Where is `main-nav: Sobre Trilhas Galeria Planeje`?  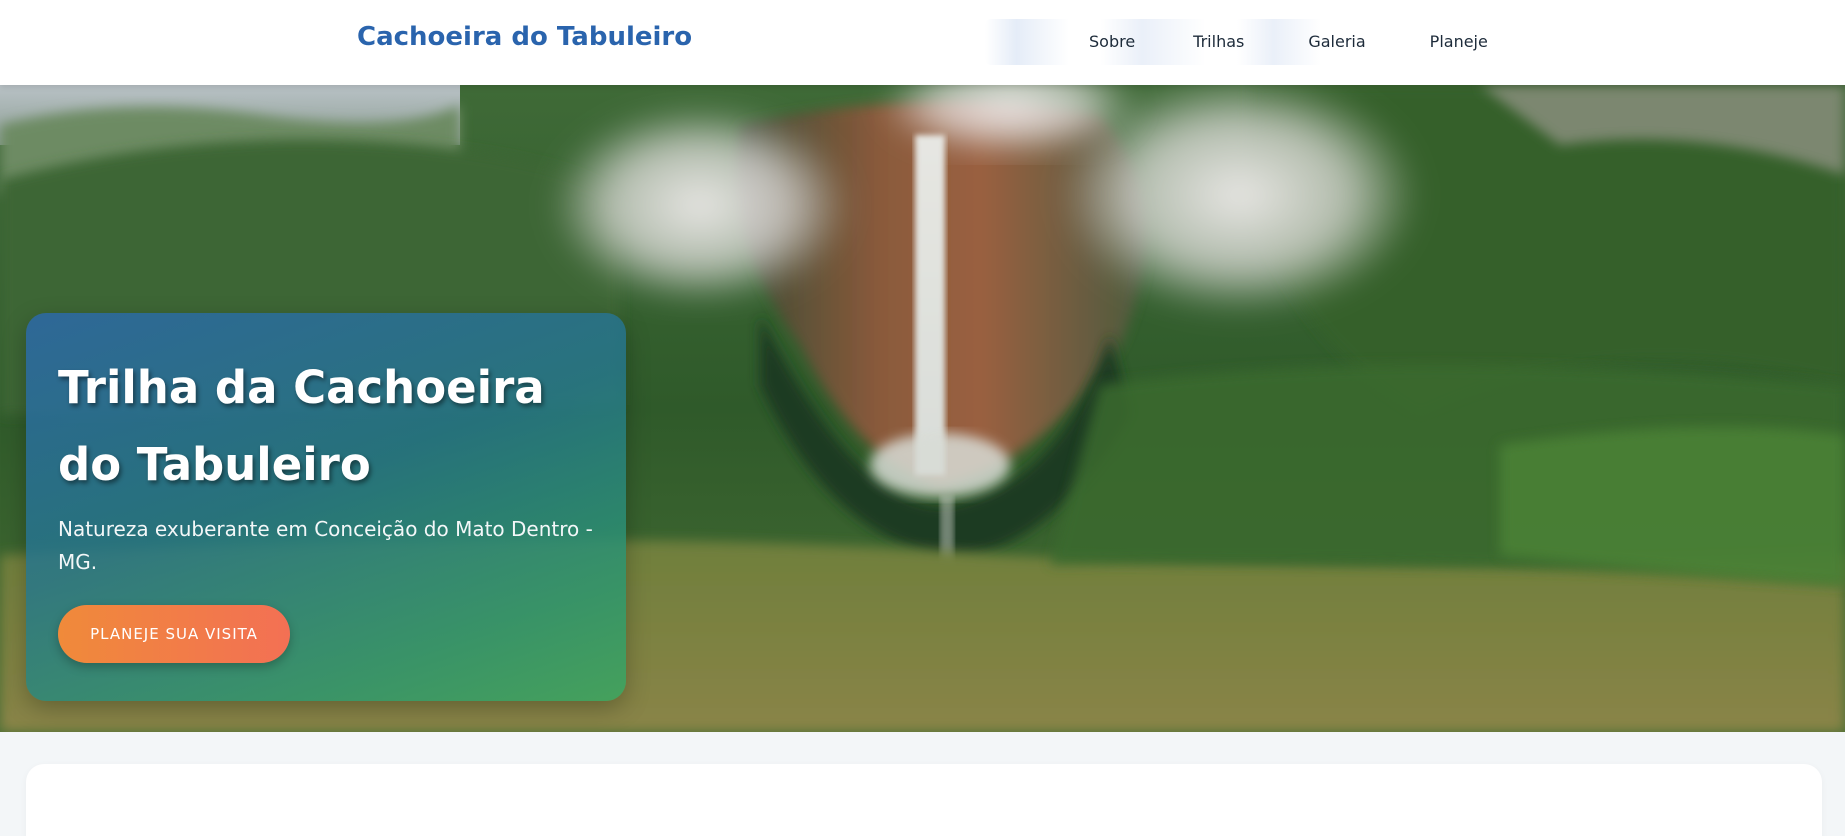
main-nav: Sobre Trilhas Galeria Planeje is located at coordinates (1247, 42).